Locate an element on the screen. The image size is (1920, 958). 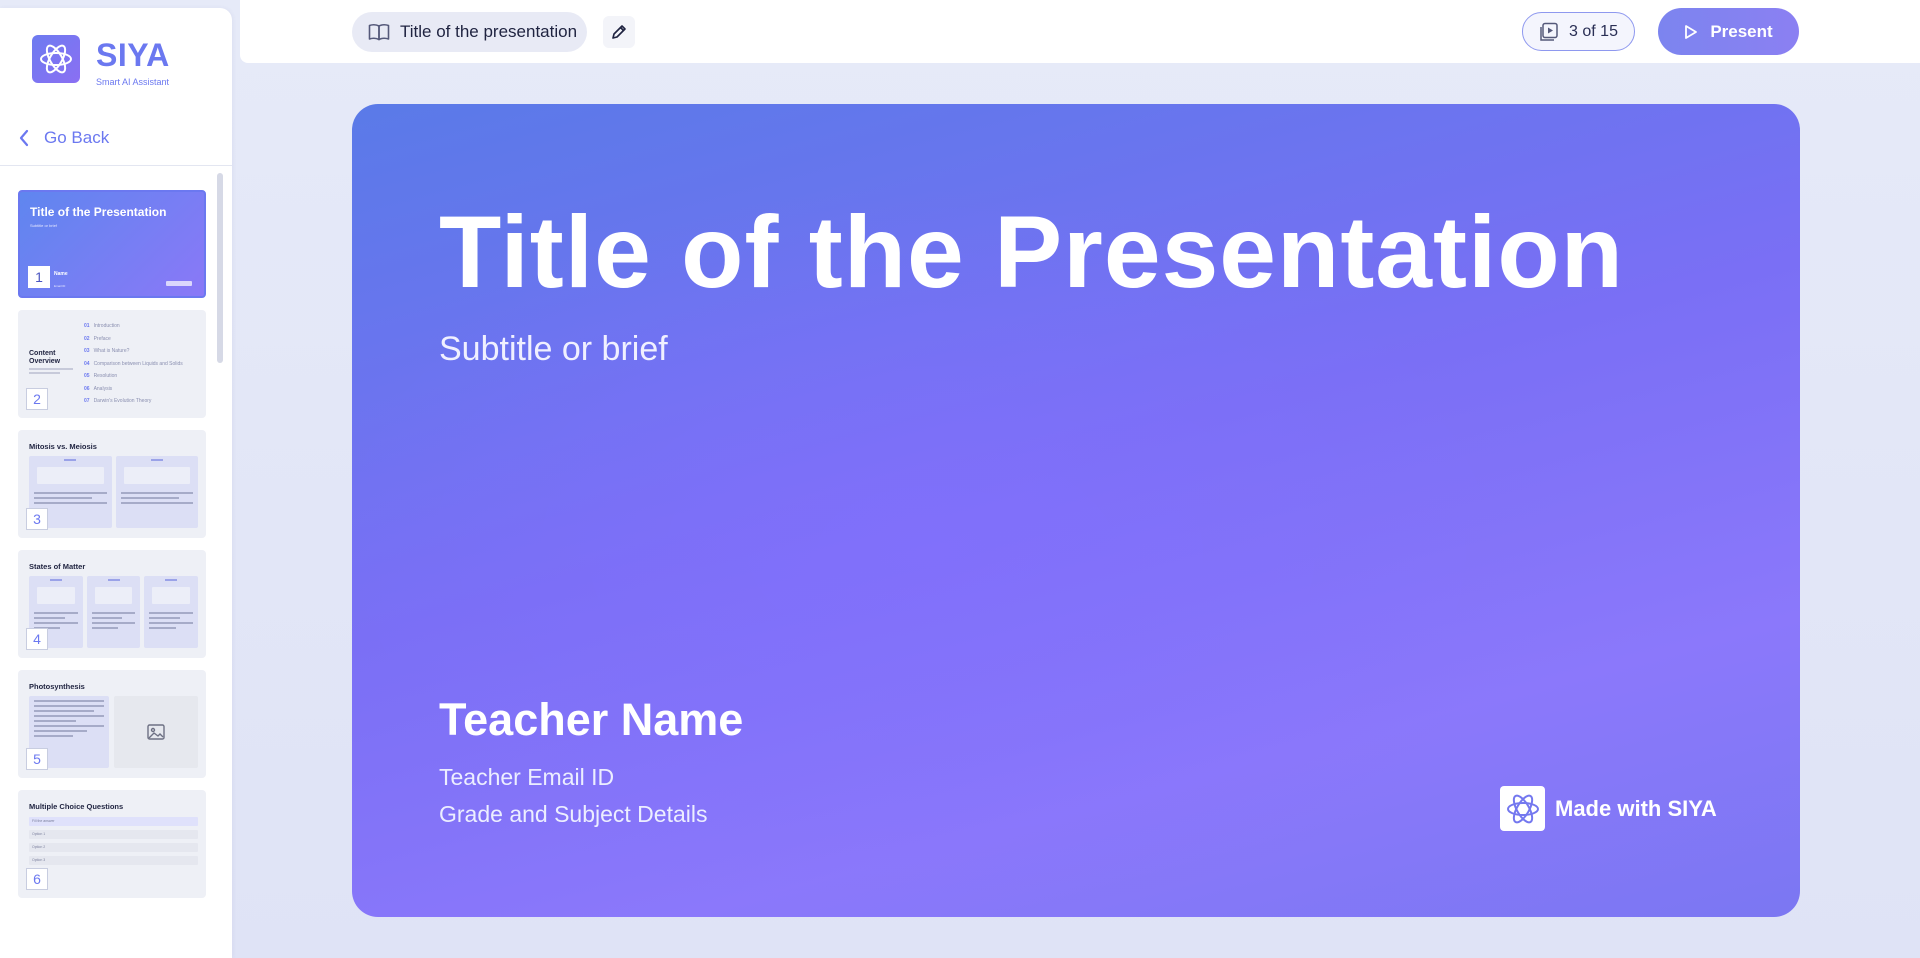
thumb-number: 1 is located at coordinates (39, 277).